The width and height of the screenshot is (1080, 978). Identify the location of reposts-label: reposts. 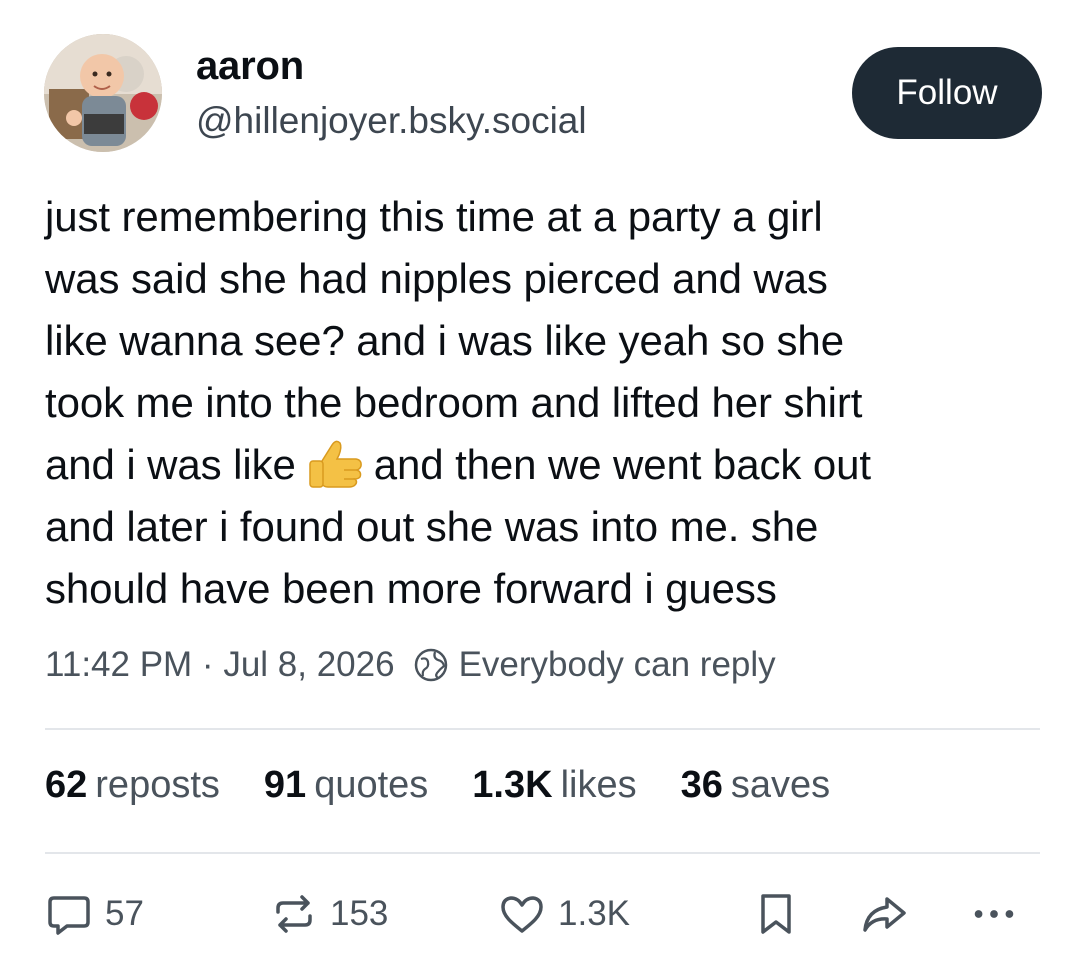
(157, 785).